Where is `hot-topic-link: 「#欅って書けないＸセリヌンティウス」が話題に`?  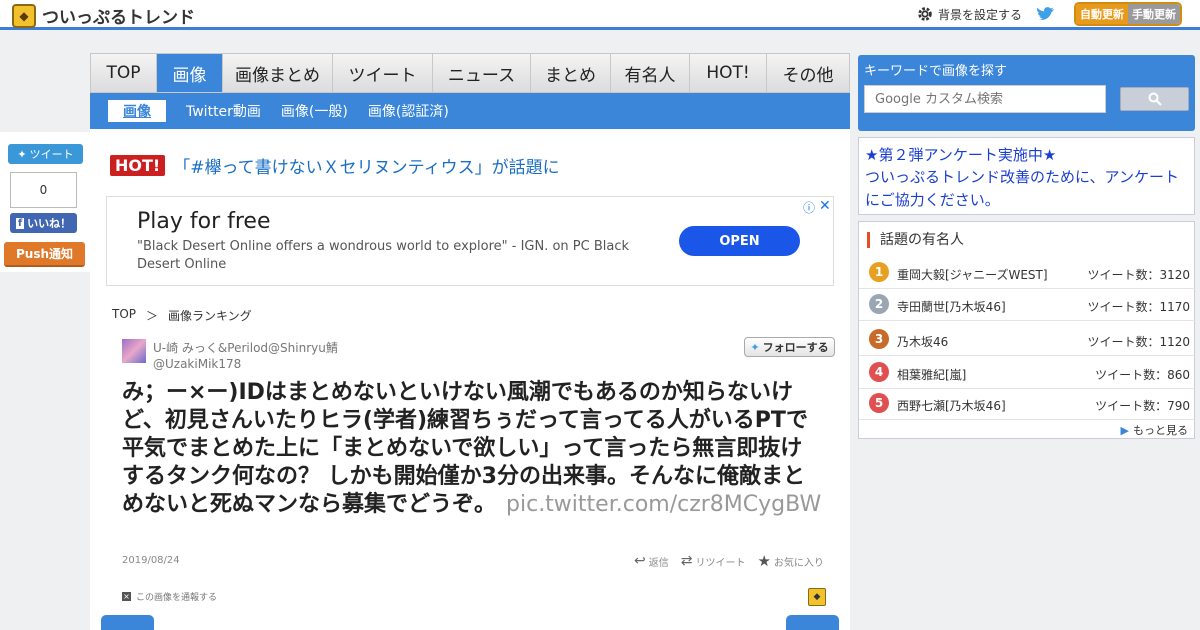 hot-topic-link: 「#欅って書けないＸセリヌンティウス」が話題に is located at coordinates (366, 165).